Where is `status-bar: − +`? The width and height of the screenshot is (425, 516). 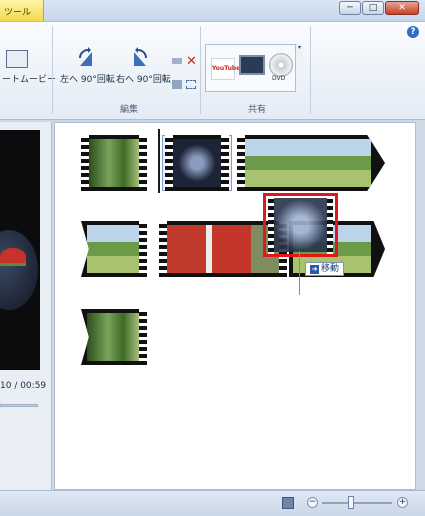 status-bar: − + is located at coordinates (212, 503).